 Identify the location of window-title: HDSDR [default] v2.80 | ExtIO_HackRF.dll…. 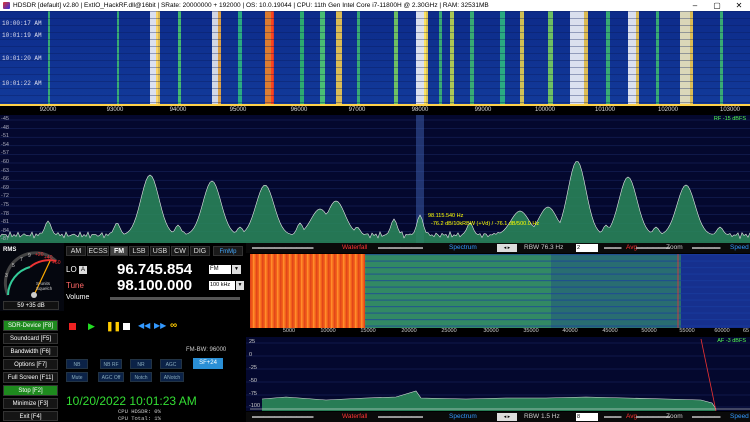
(251, 5).